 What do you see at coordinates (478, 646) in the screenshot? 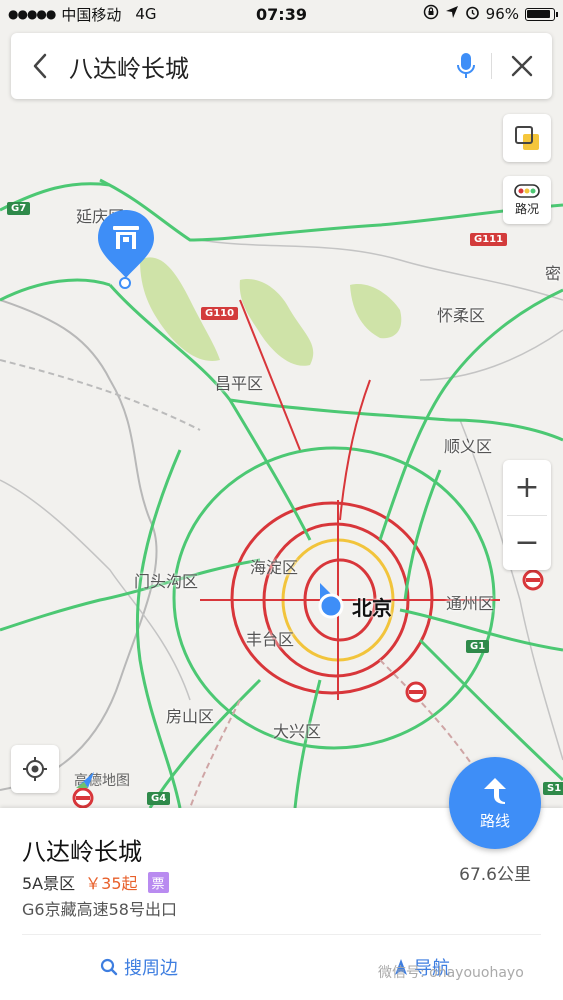
I see `road-shield-g1: G1` at bounding box center [478, 646].